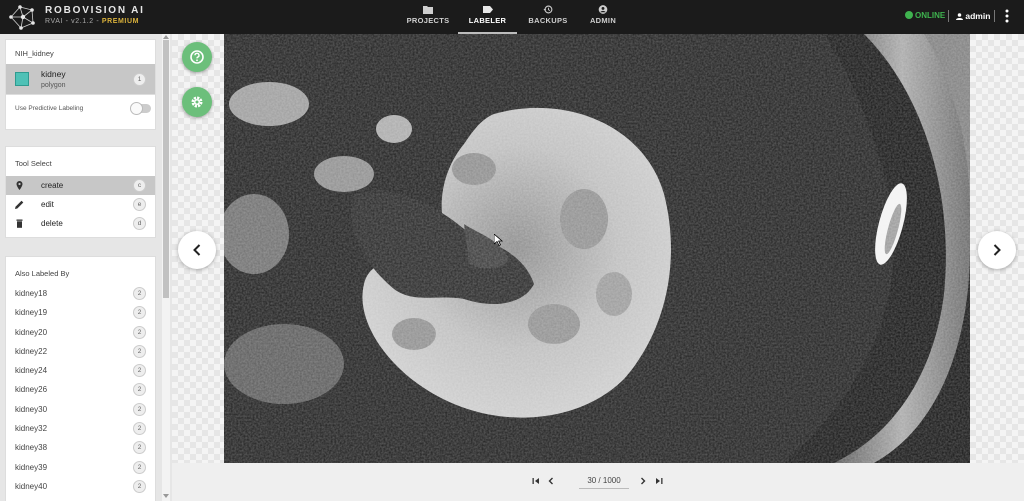 This screenshot has width=1024, height=501. Describe the element at coordinates (22, 17) in the screenshot. I see `robovision-logo-icon` at that location.